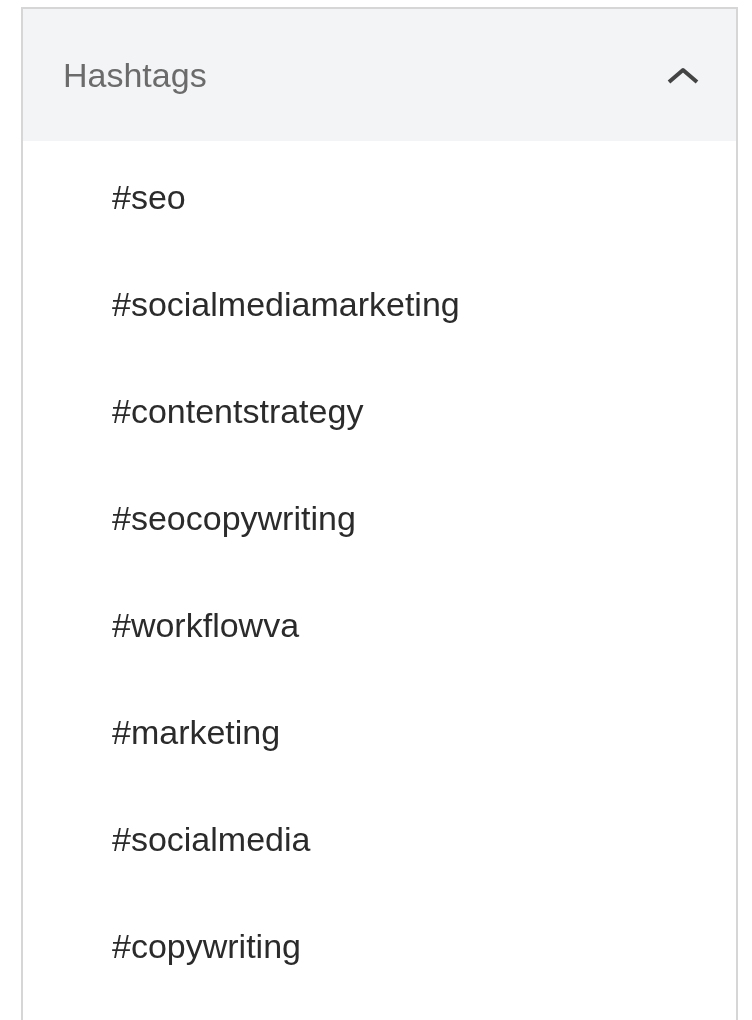  What do you see at coordinates (683, 75) in the screenshot?
I see `chevron-up-icon` at bounding box center [683, 75].